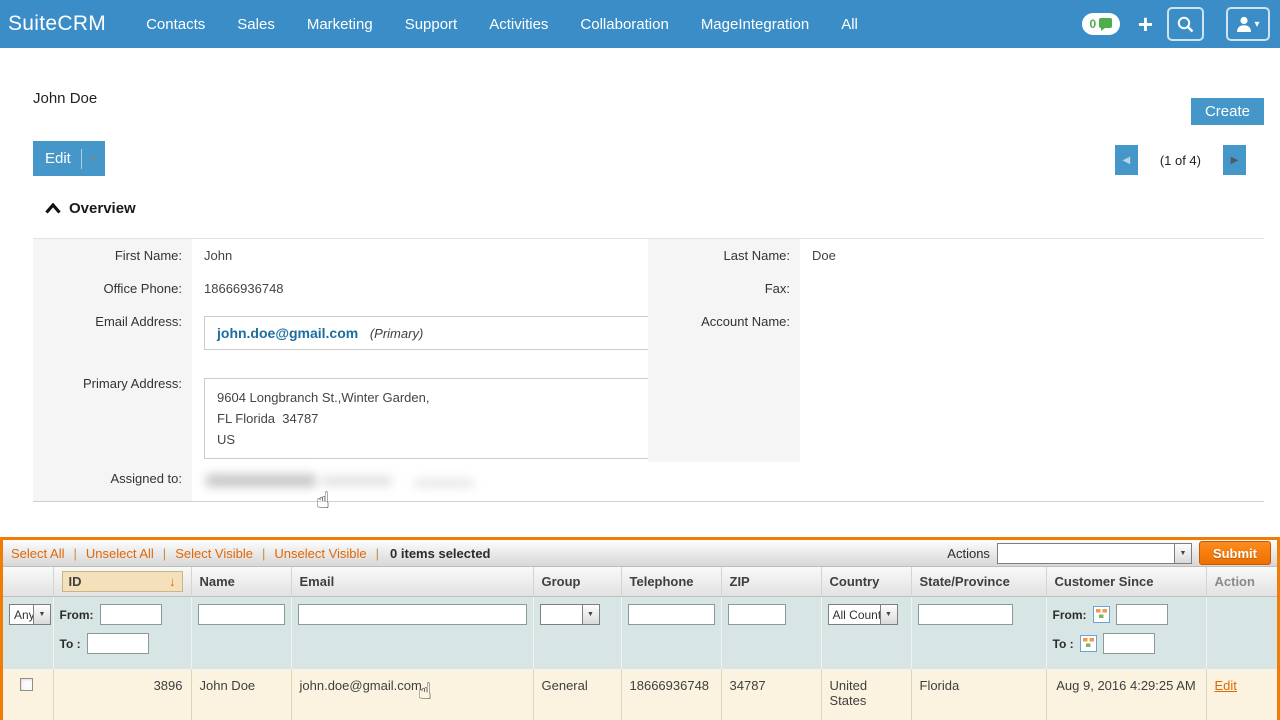 The height and width of the screenshot is (720, 1280). Describe the element at coordinates (23, 614) in the screenshot. I see `select-mode-value: Any` at that location.